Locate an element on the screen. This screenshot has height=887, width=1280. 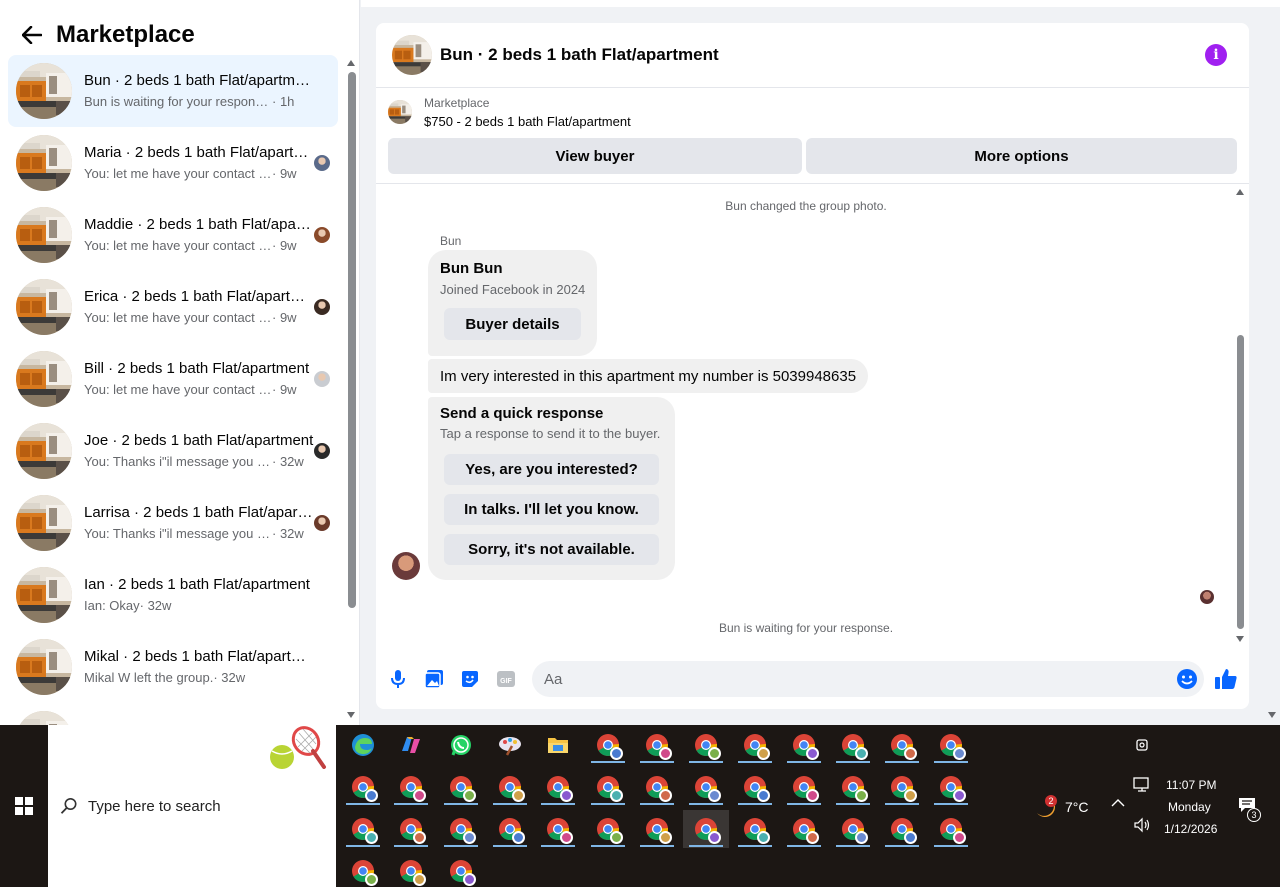
volume-icon is located at coordinates (1142, 826).